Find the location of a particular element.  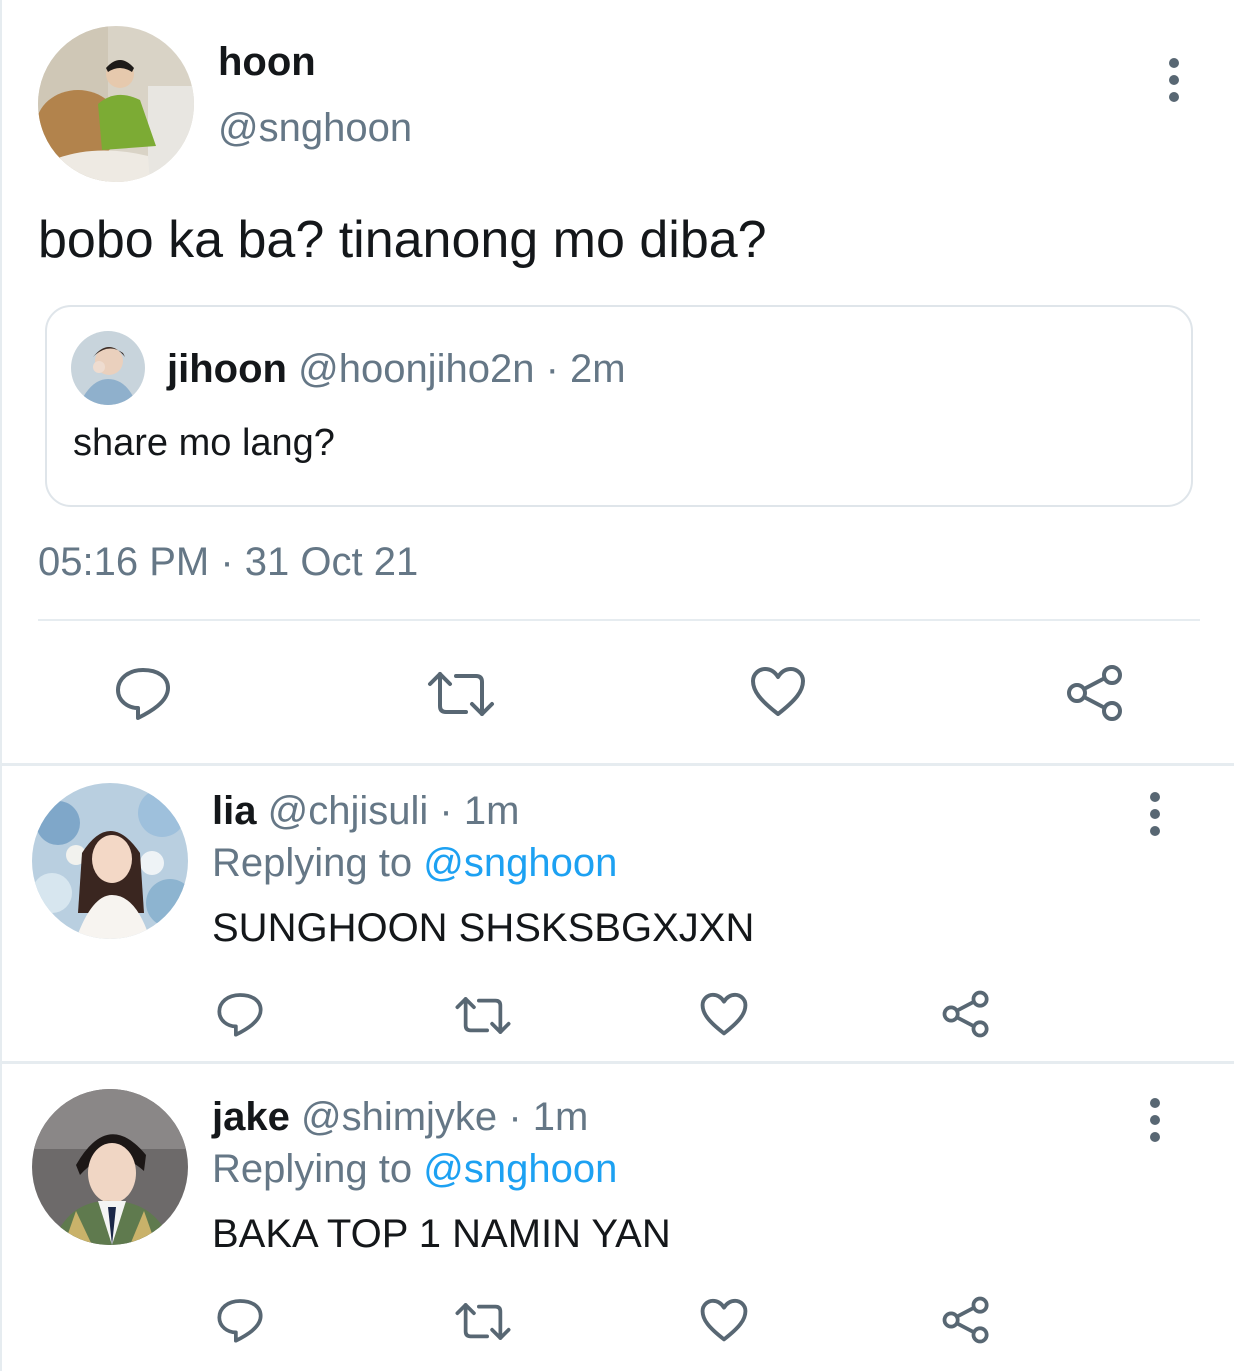

author-handle: @snghoon is located at coordinates (315, 128).